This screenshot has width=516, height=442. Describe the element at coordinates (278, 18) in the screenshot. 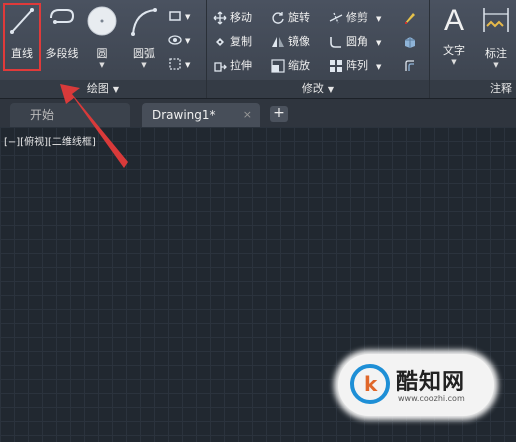

I see `rotate-icon` at that location.